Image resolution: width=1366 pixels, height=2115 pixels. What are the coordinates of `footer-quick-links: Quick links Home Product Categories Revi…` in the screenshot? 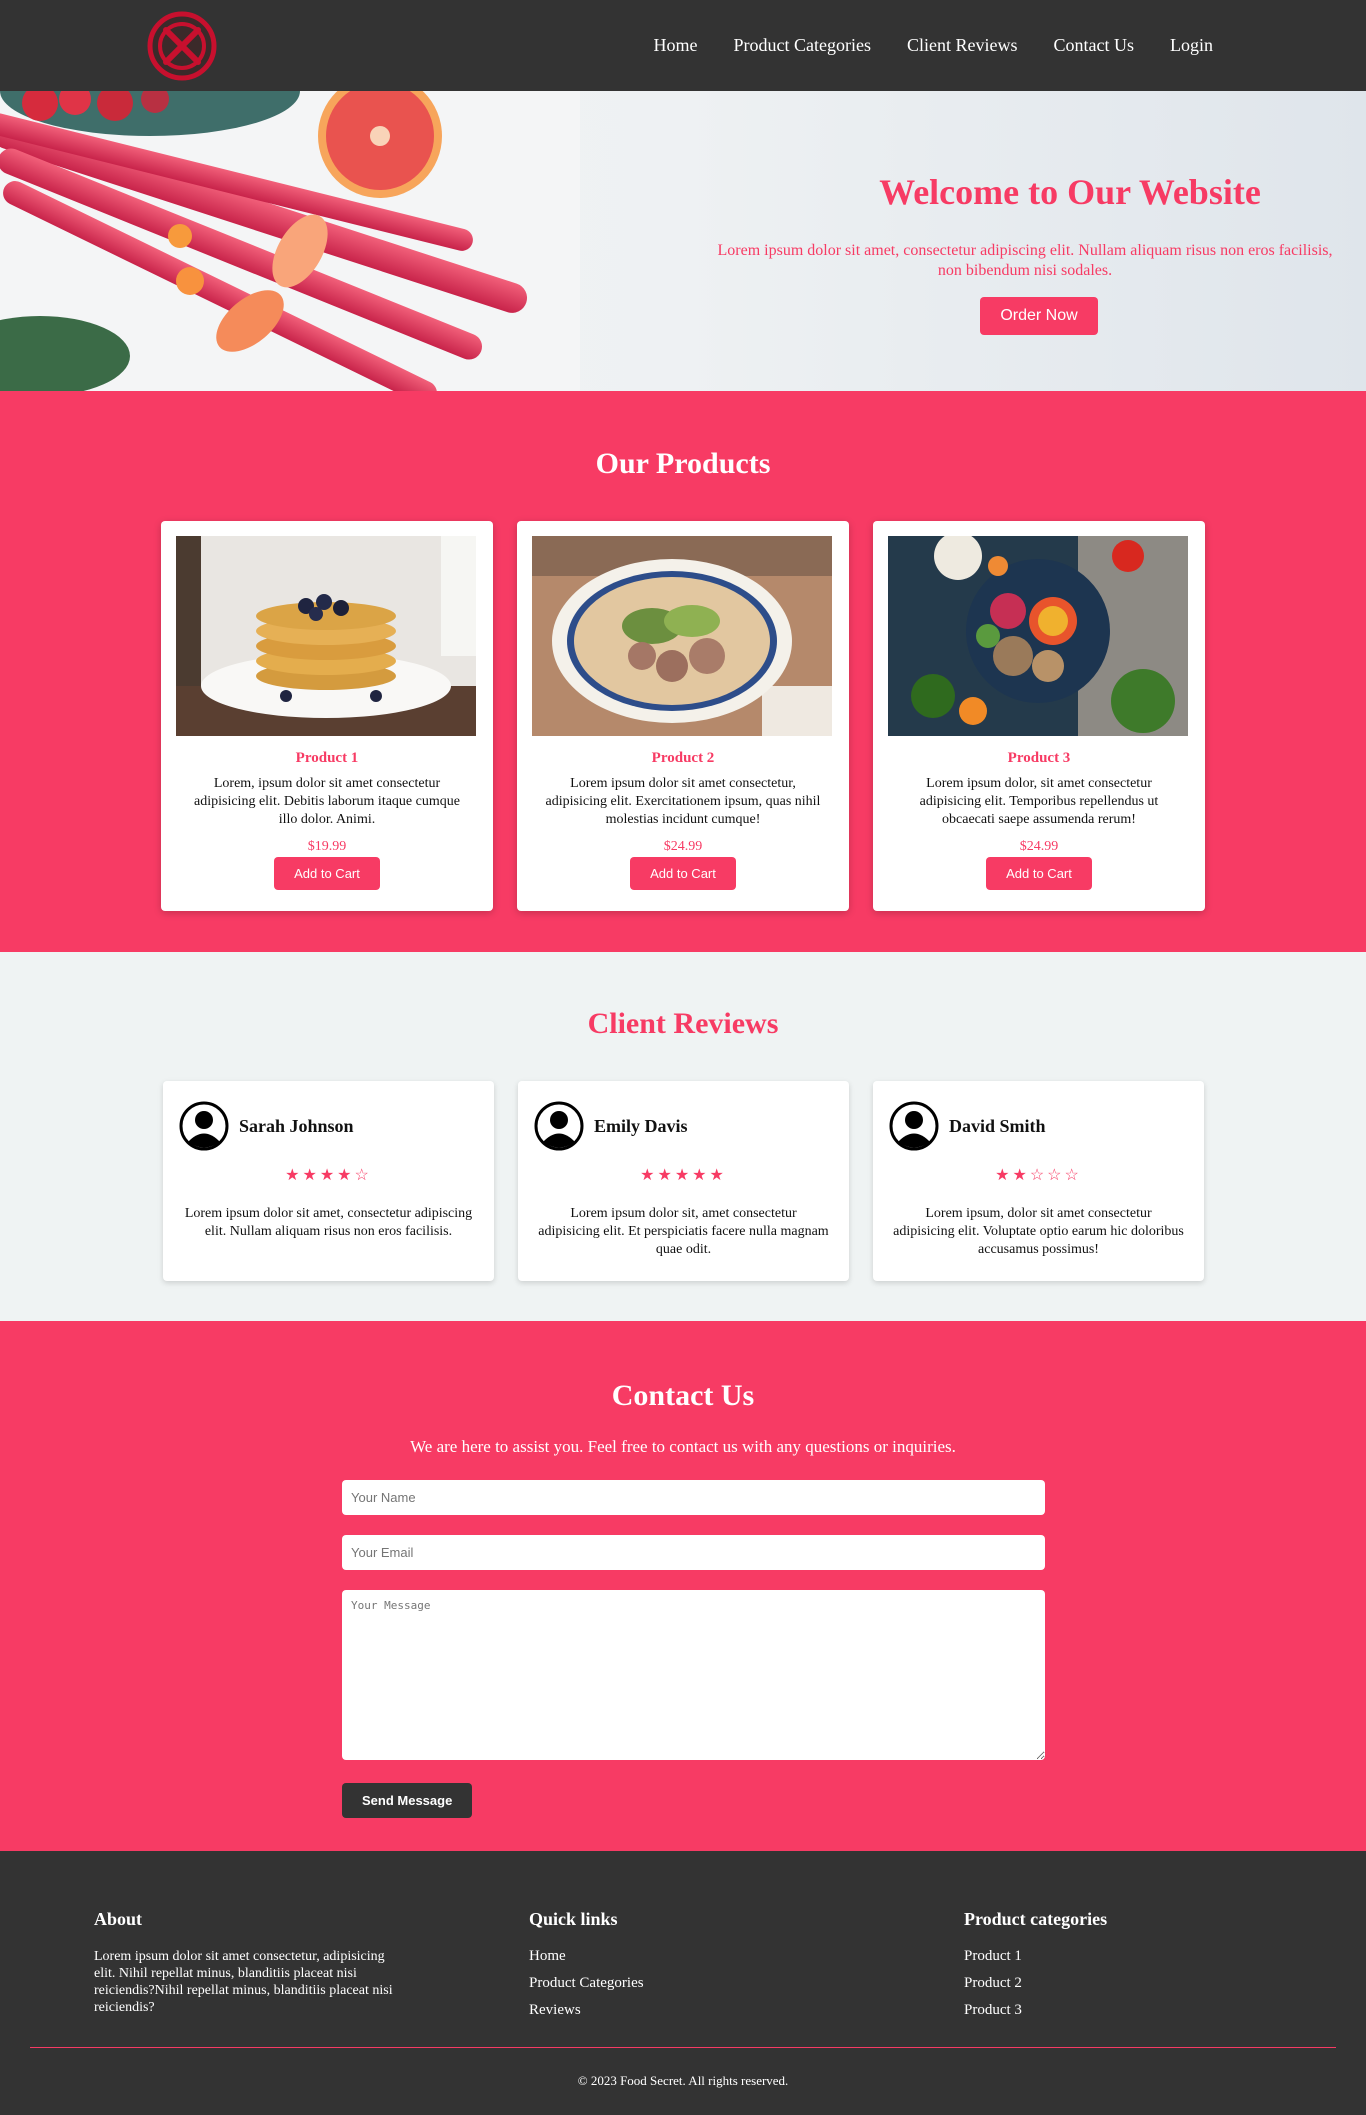 It's located at (586, 1969).